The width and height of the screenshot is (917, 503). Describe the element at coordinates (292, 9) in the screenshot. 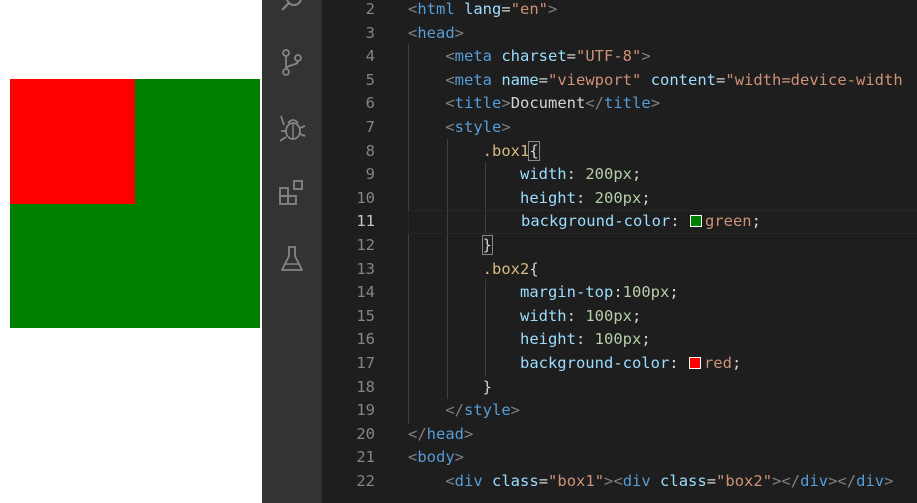

I see `search-icon` at that location.